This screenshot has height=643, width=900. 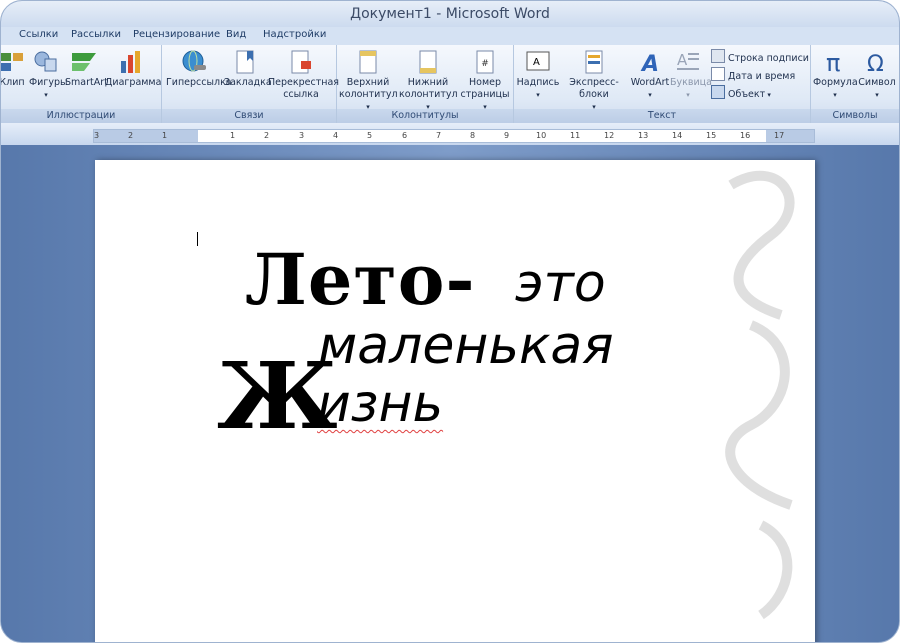 What do you see at coordinates (294, 34) in the screenshot?
I see `tab-addins: Надстройки` at bounding box center [294, 34].